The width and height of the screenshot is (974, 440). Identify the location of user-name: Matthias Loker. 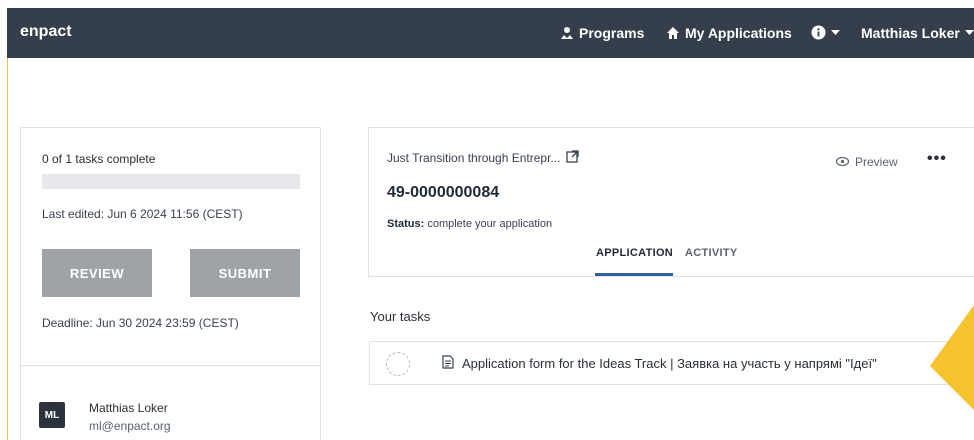
(128, 408).